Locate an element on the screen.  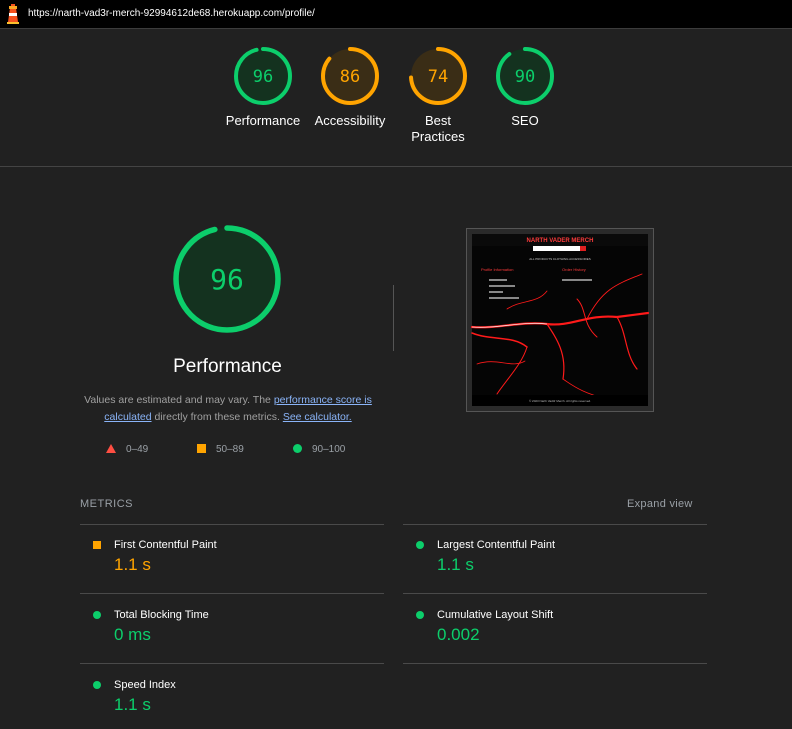
circle-icon is located at coordinates (297, 448).